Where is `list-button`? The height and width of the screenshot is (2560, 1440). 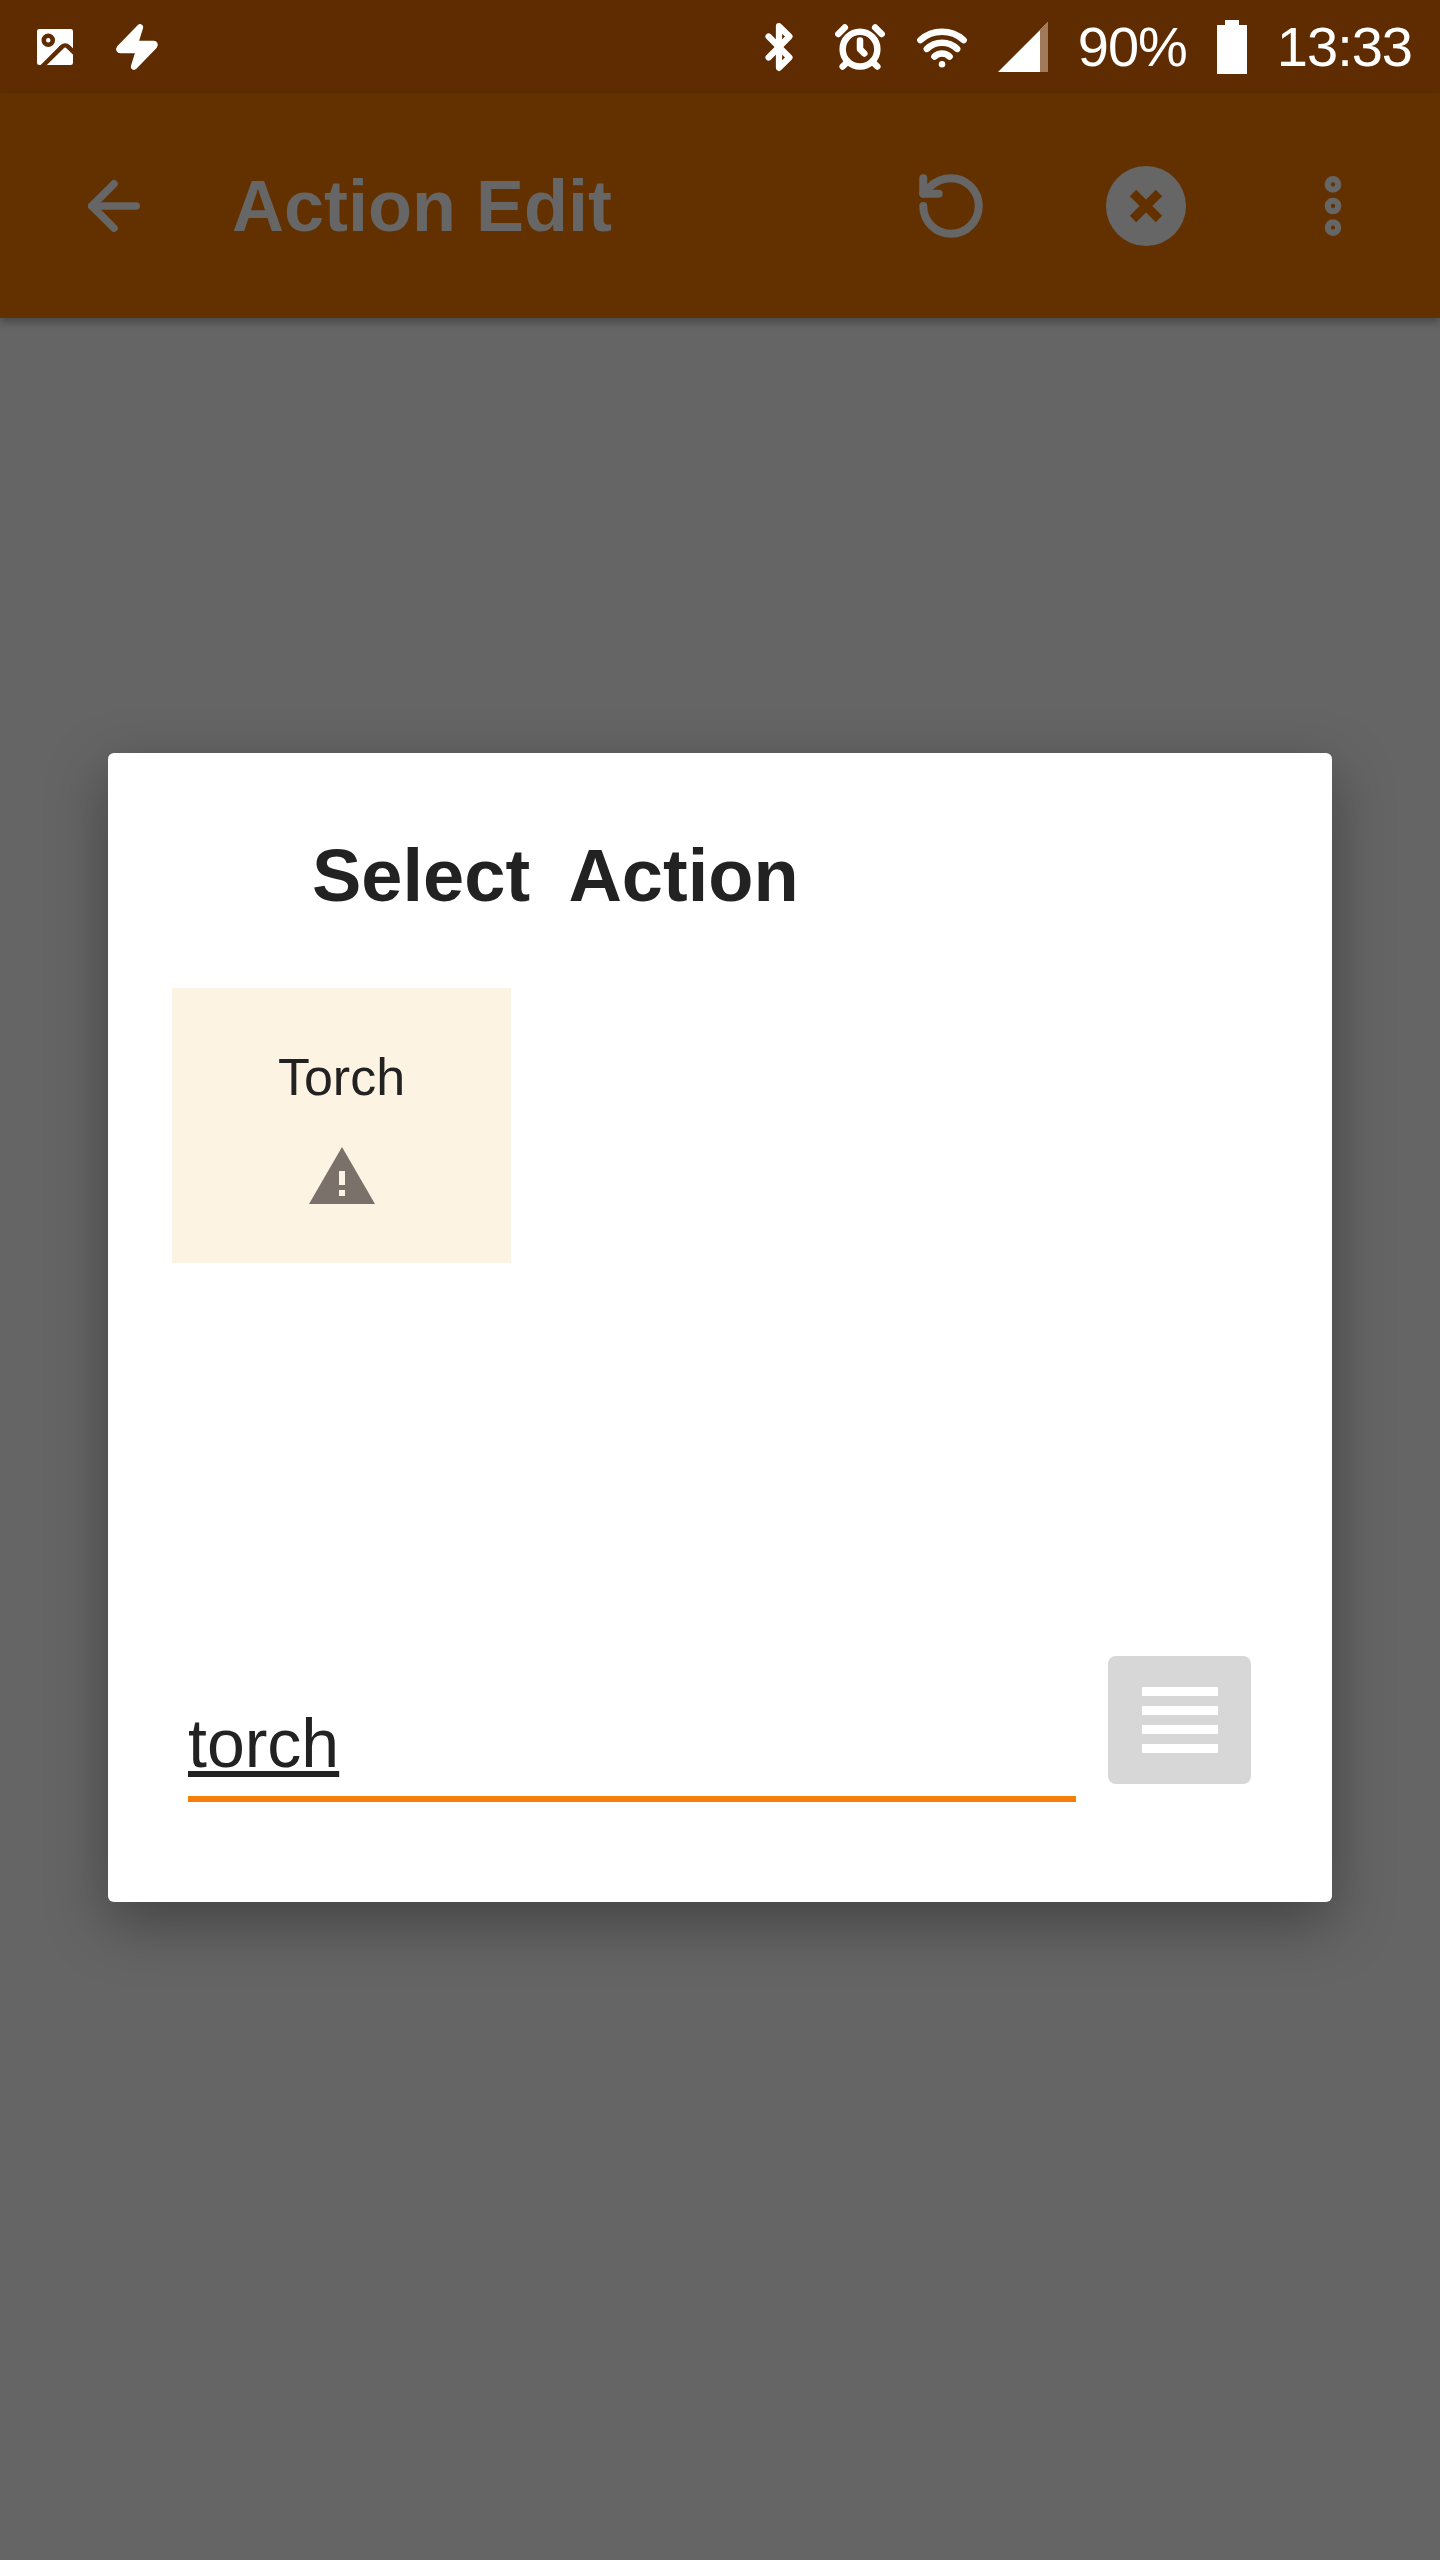
list-button is located at coordinates (1179, 1720).